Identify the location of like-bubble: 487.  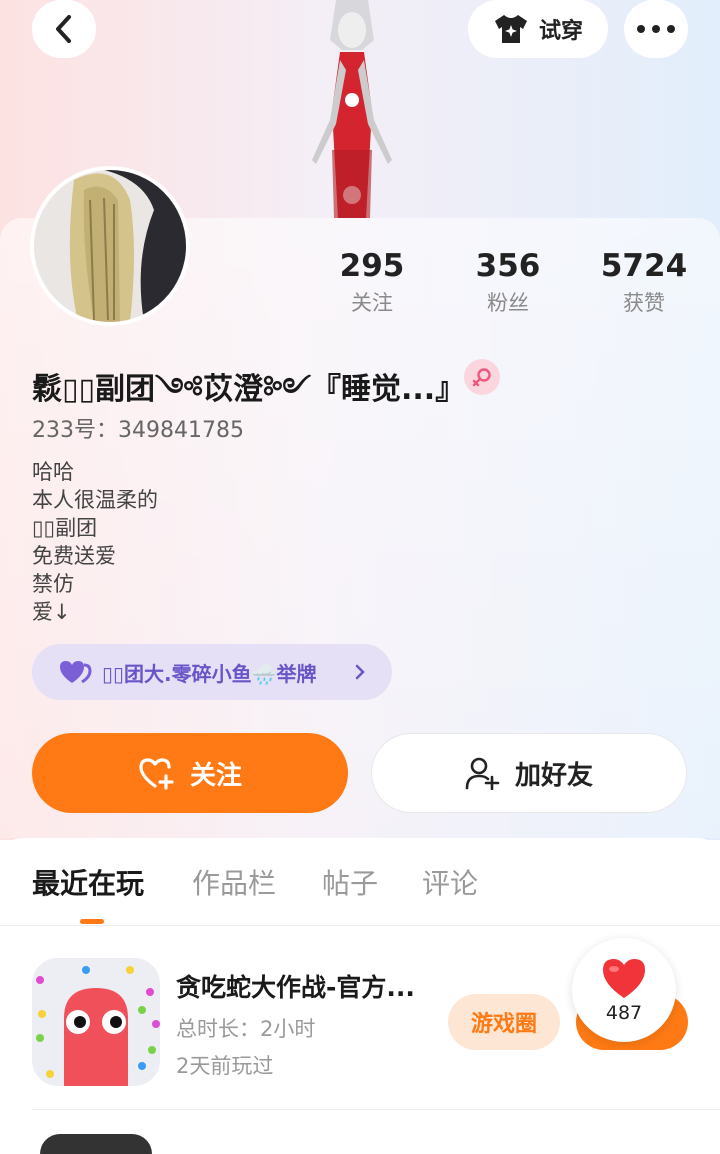
(624, 990).